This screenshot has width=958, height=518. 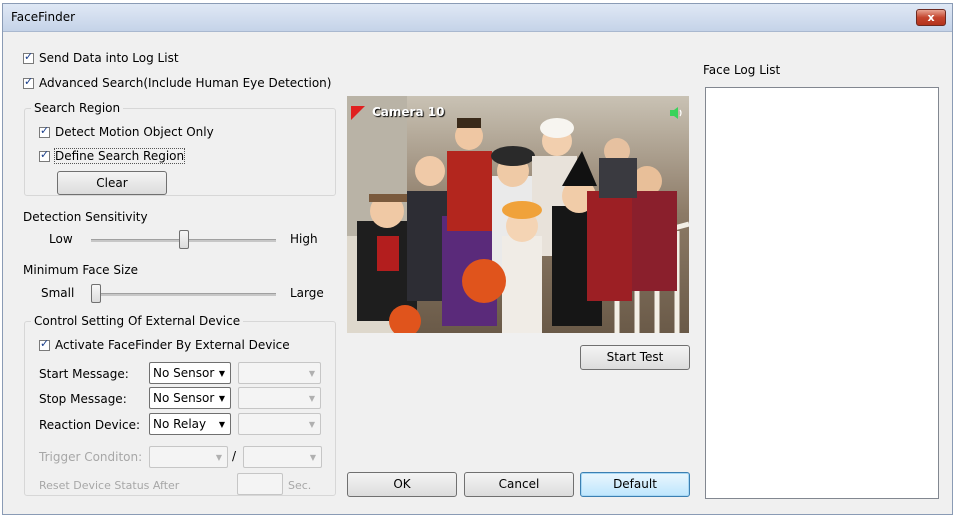 I want to click on face-size-small-label: Small, so click(x=58, y=293).